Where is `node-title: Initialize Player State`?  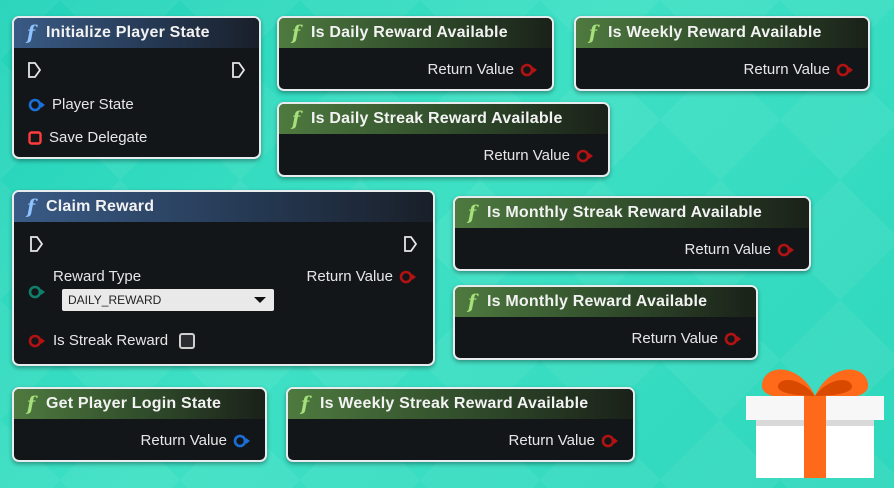
node-title: Initialize Player State is located at coordinates (128, 32).